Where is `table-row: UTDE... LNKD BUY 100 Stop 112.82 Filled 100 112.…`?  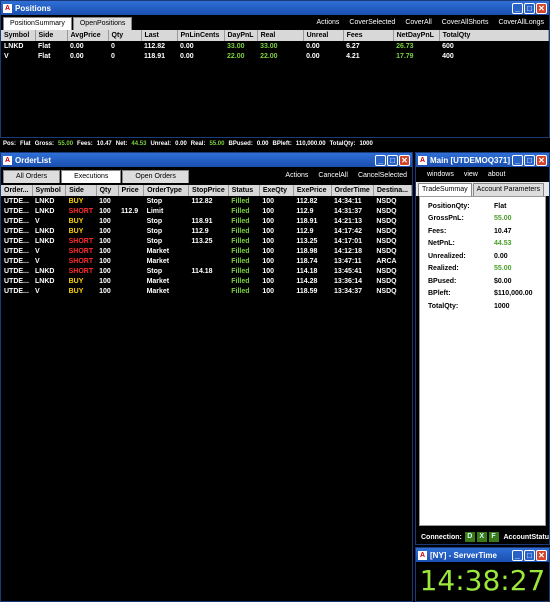
table-row: UTDE... LNKD BUY 100 Stop 112.82 Filled 100 112.… is located at coordinates (206, 201).